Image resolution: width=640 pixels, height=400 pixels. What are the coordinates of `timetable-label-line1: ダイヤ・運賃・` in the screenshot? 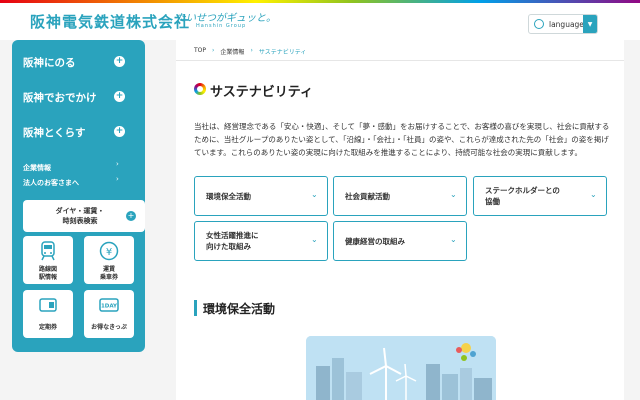 It's located at (80, 211).